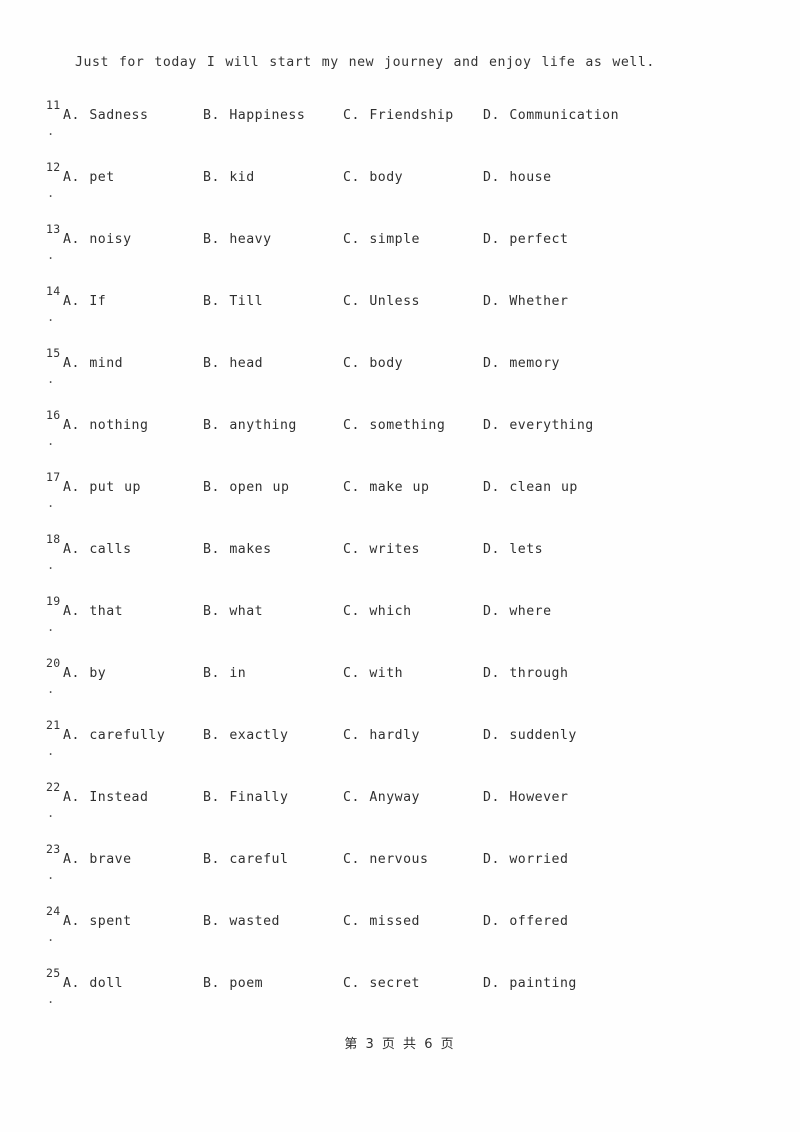 The image size is (800, 1132). I want to click on question-number: 24, so click(53, 911).